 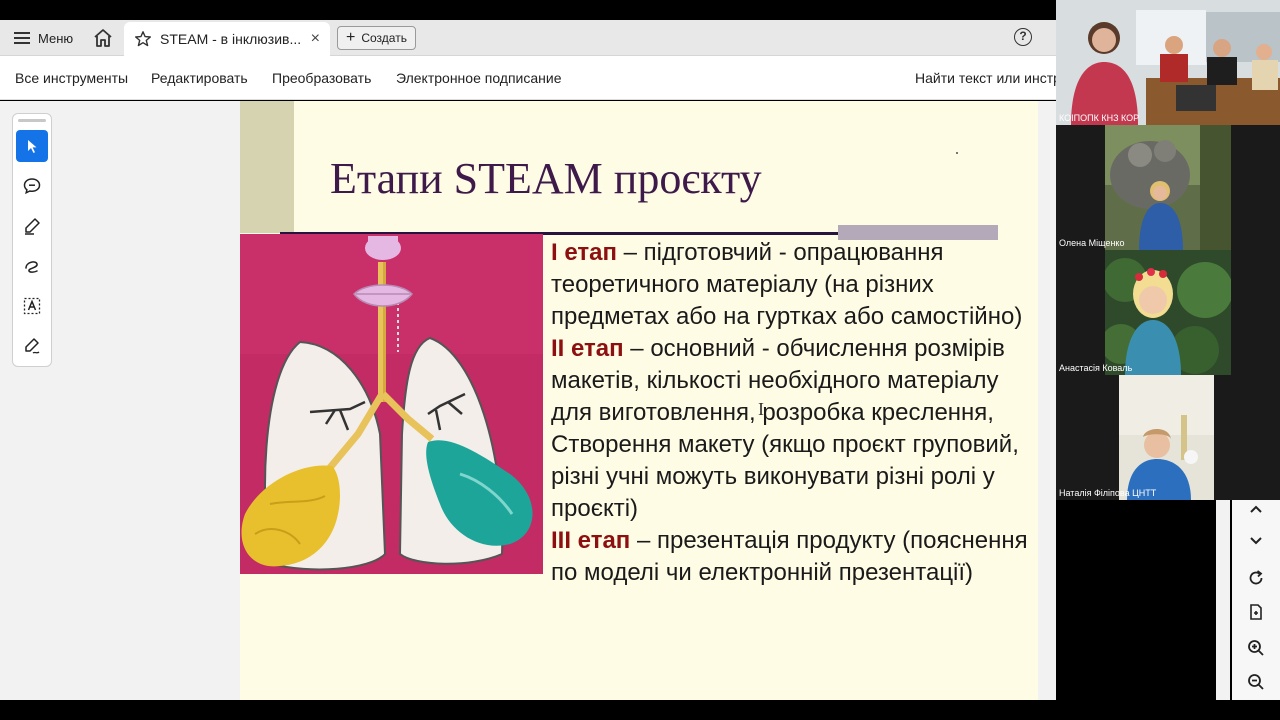 I want to click on left-tool-palette, so click(x=32, y=240).